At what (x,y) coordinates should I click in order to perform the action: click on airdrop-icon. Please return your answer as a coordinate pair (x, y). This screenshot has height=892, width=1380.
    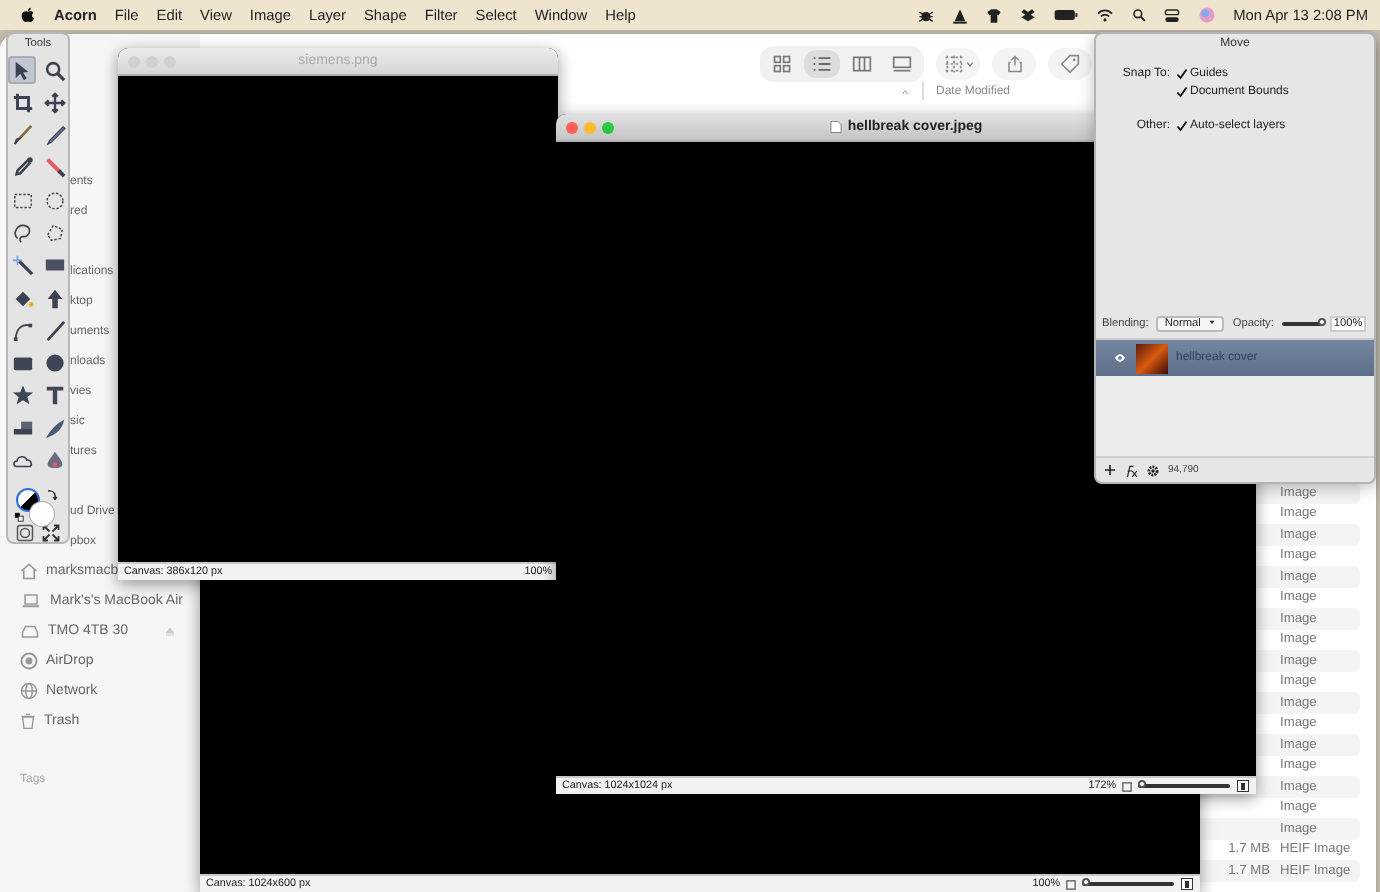
    Looking at the image, I should click on (29, 661).